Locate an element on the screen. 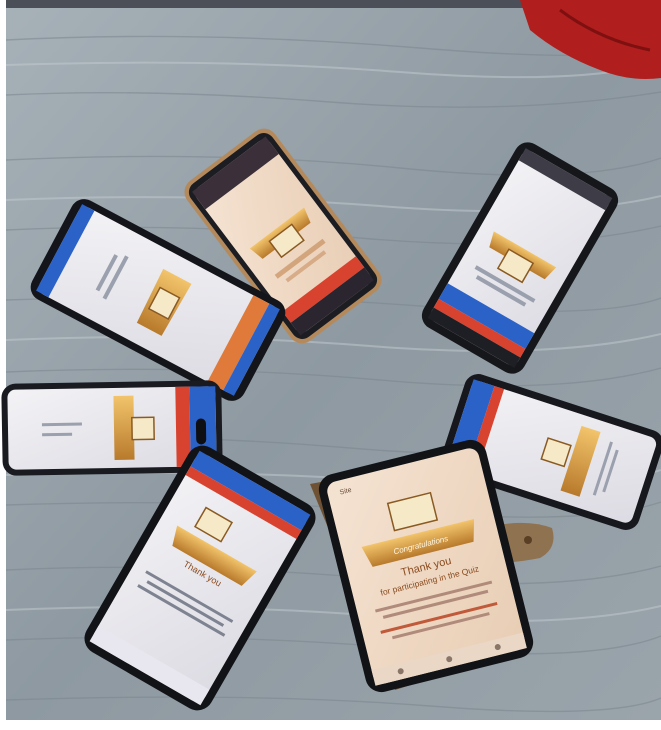  bottom-border is located at coordinates (330, 723).